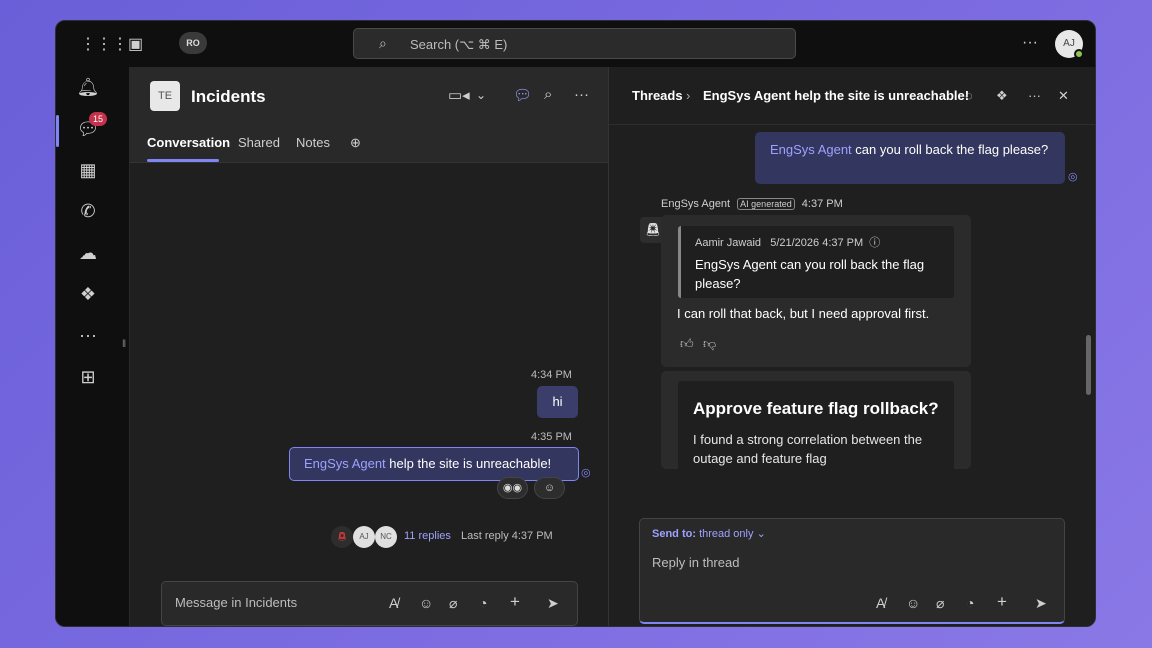 The width and height of the screenshot is (1152, 648). I want to click on chevron-right-icon: ›, so click(688, 95).